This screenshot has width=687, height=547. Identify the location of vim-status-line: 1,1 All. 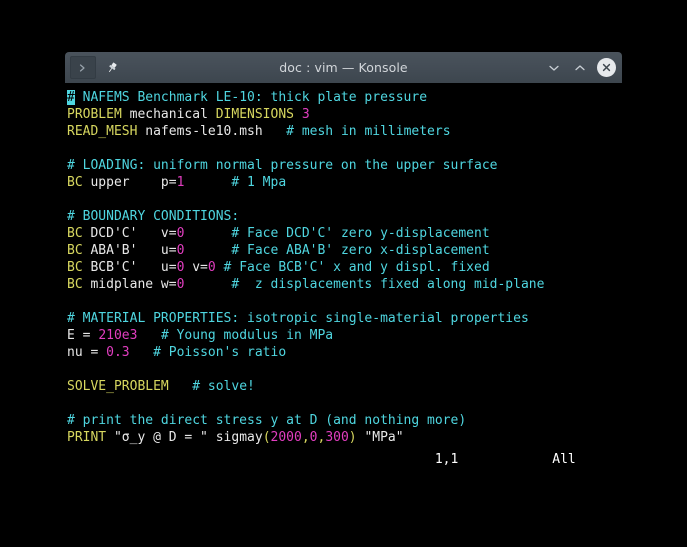
(321, 459).